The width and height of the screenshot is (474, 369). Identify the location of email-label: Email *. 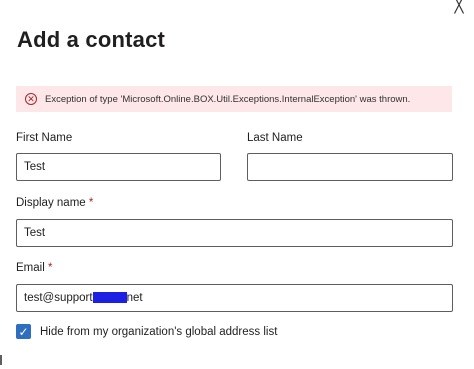
(34, 268).